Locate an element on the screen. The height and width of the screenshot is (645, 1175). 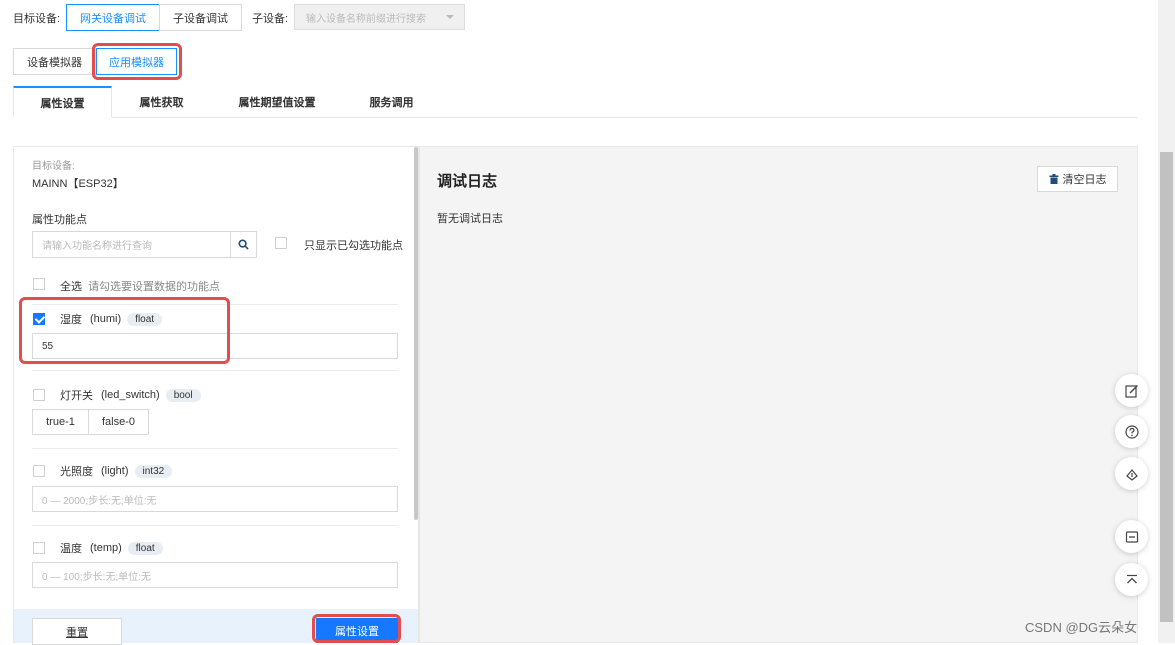
only-checked-checkbox is located at coordinates (281, 243).